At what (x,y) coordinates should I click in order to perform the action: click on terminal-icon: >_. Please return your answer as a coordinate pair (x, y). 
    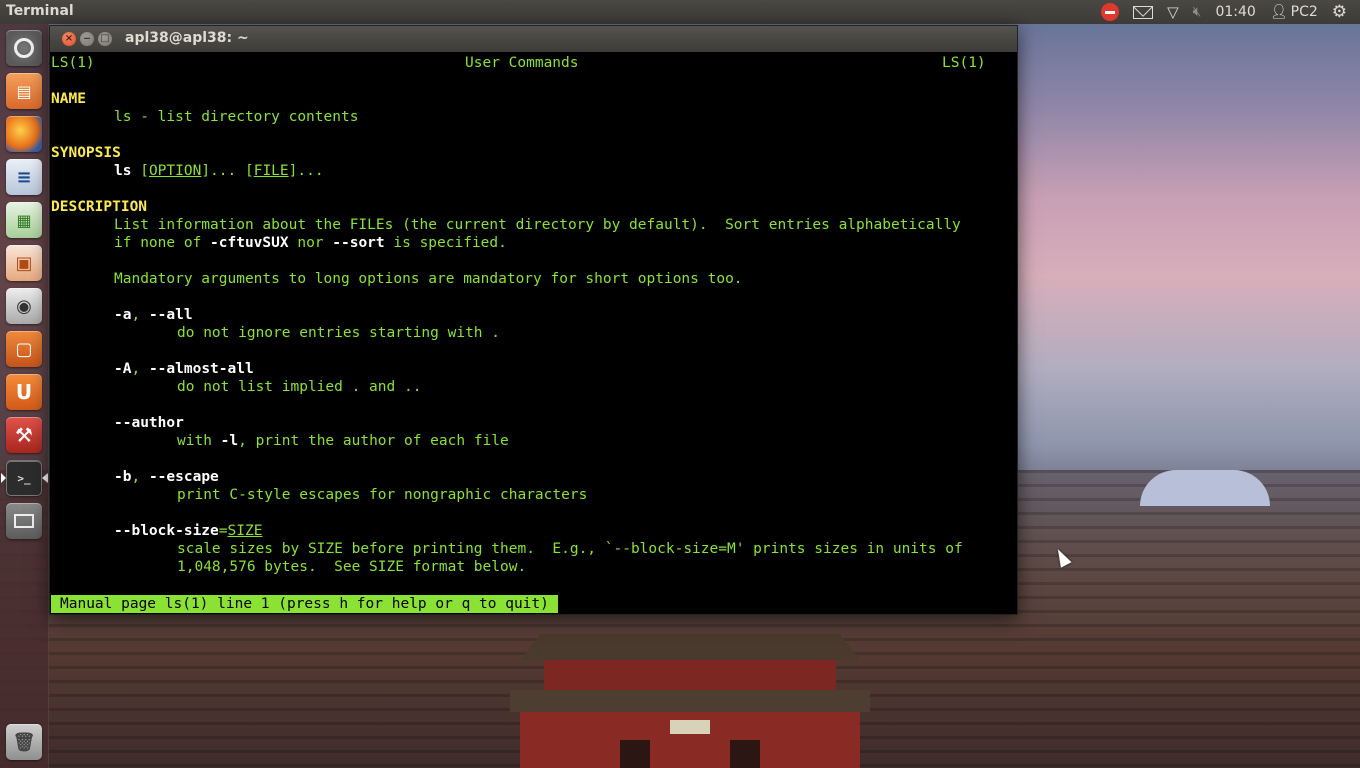
    Looking at the image, I should click on (24, 478).